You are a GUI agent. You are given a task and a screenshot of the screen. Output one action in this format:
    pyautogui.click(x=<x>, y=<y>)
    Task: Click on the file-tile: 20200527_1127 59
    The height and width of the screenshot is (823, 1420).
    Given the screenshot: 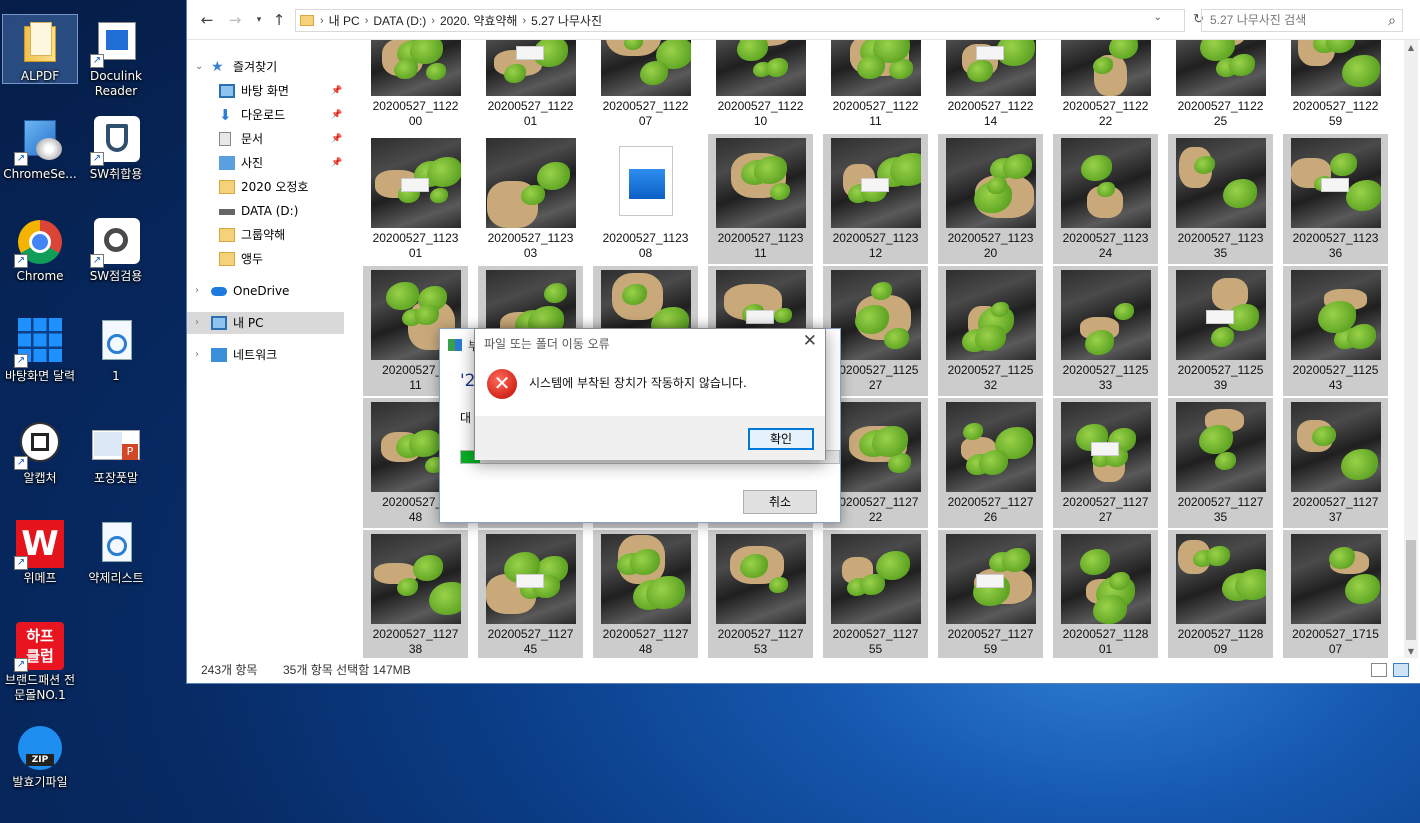 What is the action you would take?
    pyautogui.click(x=990, y=594)
    